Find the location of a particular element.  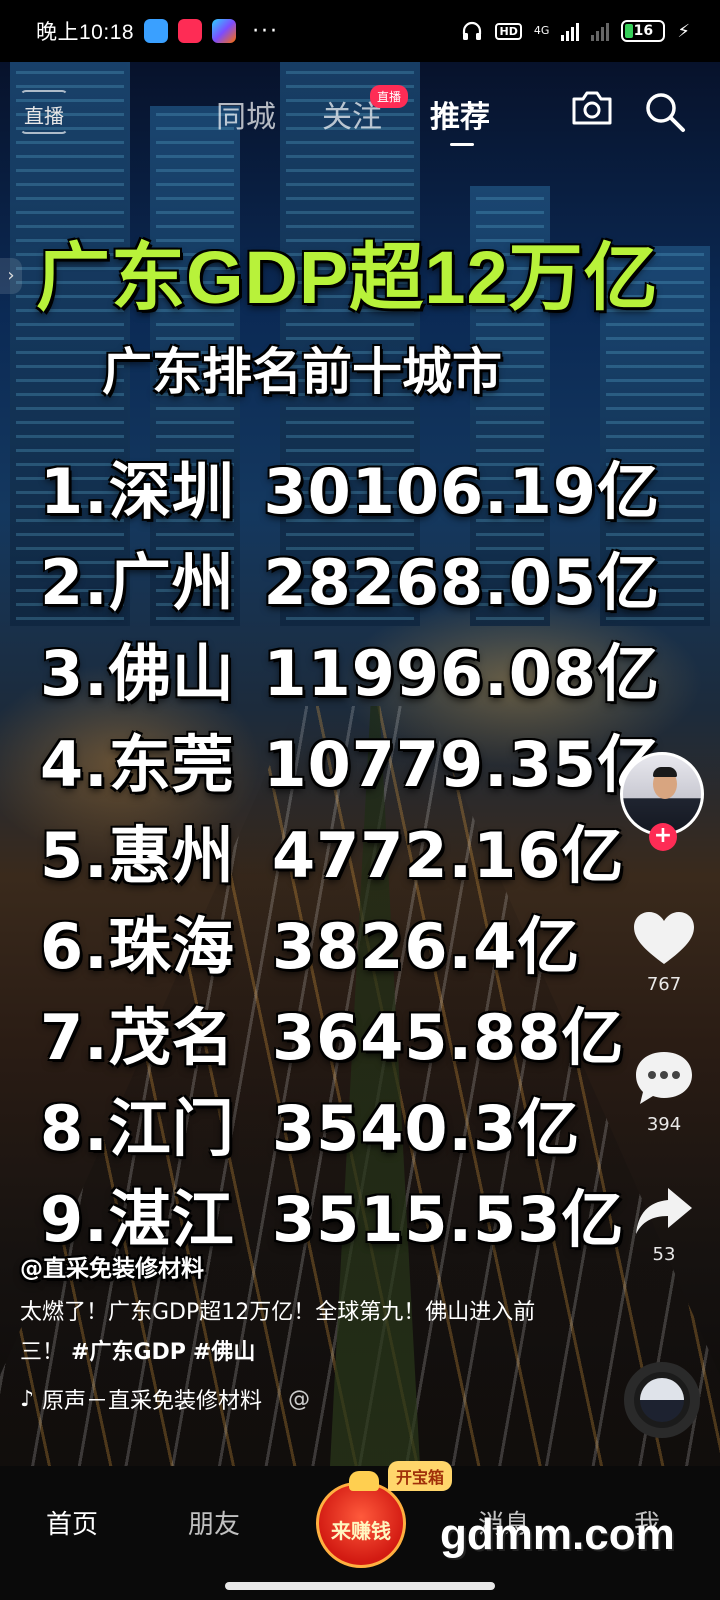

ranking-value: 3540.3亿 is located at coordinates (426, 1128).